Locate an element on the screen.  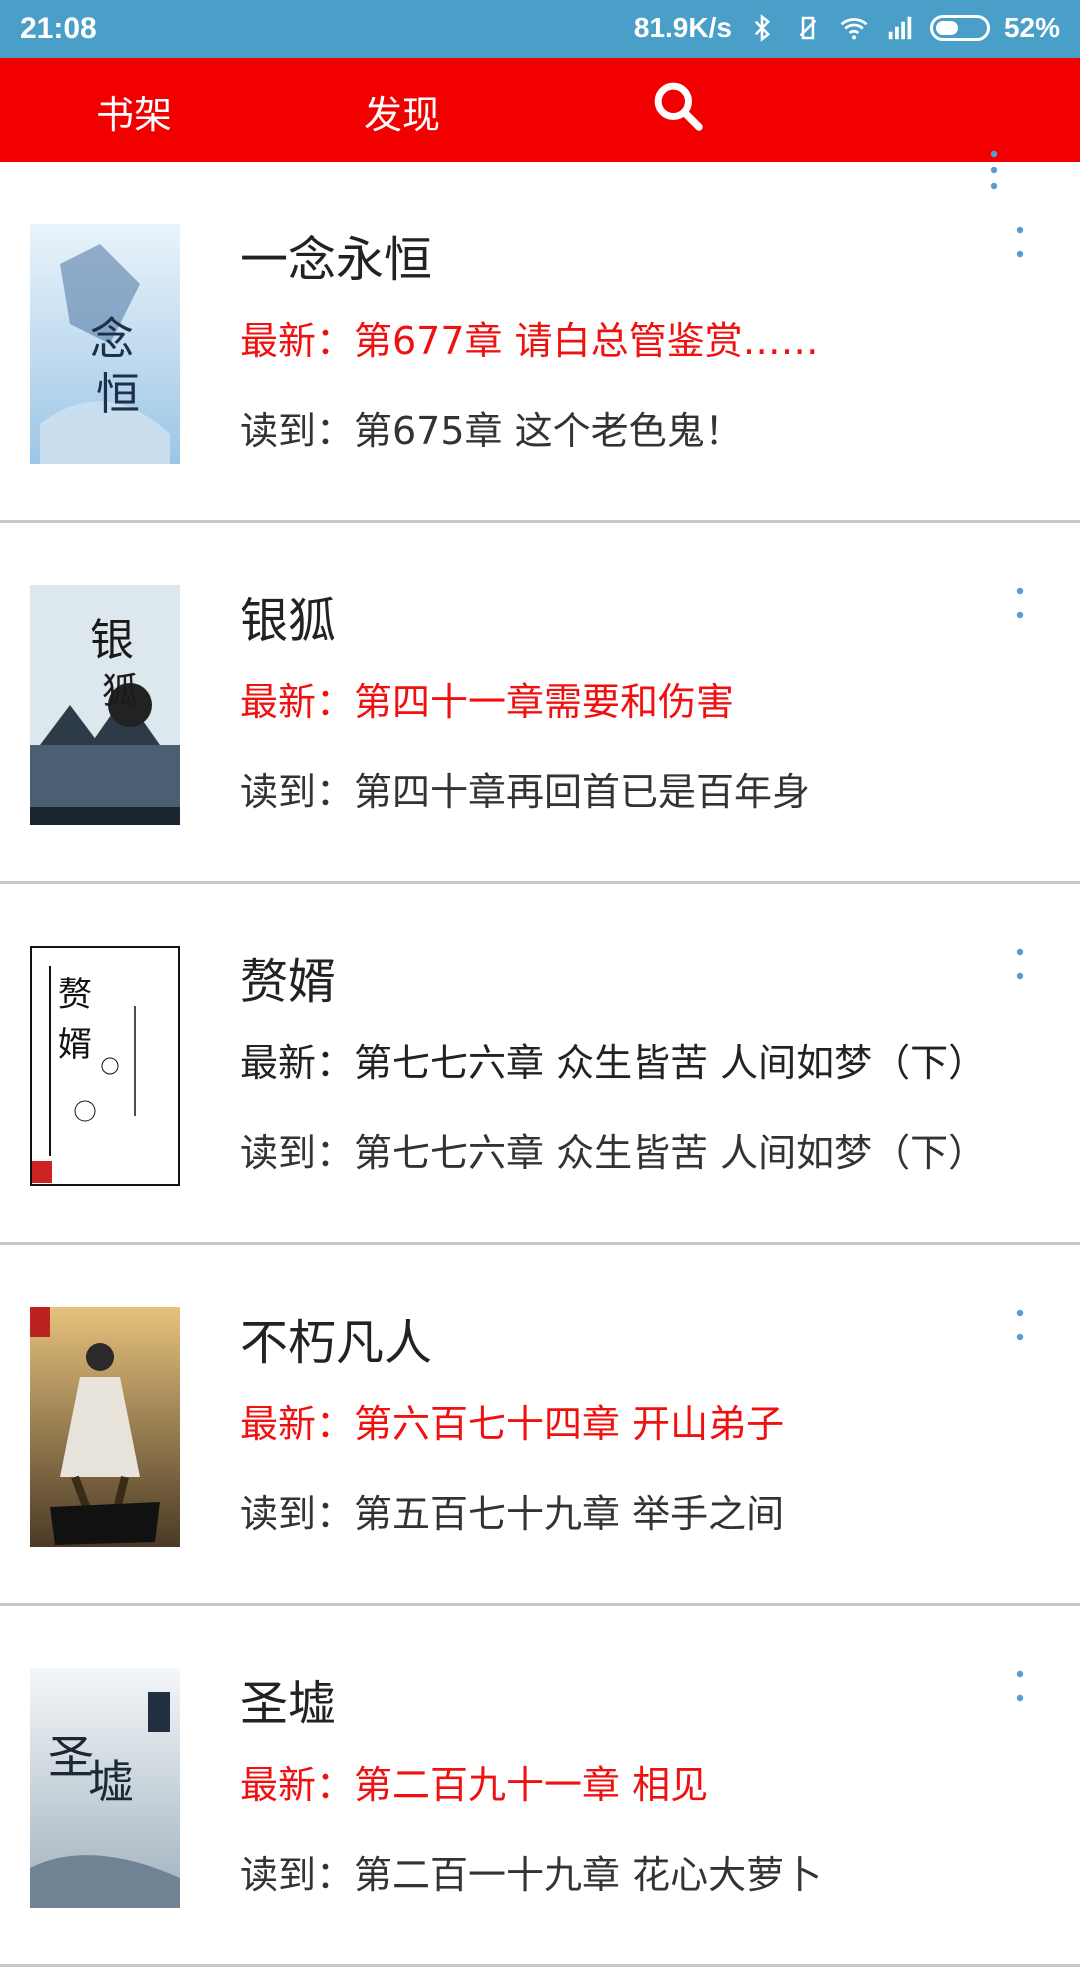
svg-text: 婿 is located at coordinates (75, 1045).